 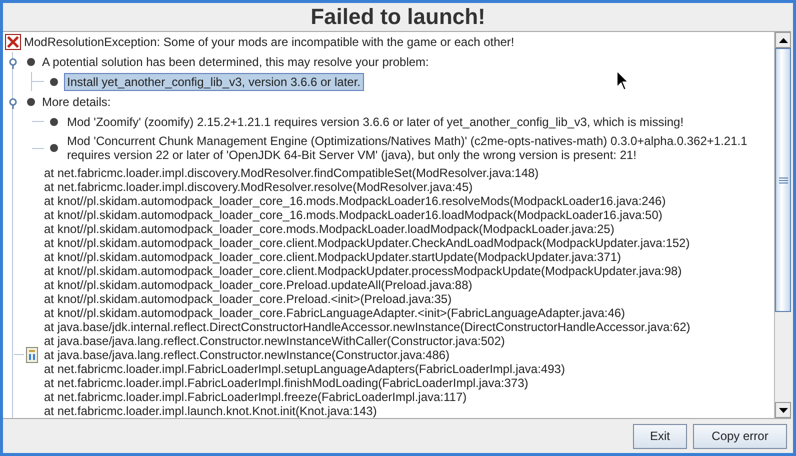 What do you see at coordinates (214, 81) in the screenshot?
I see `tree-item: Install yet_another_config_lib_v3, version 3.6.6 or later.` at bounding box center [214, 81].